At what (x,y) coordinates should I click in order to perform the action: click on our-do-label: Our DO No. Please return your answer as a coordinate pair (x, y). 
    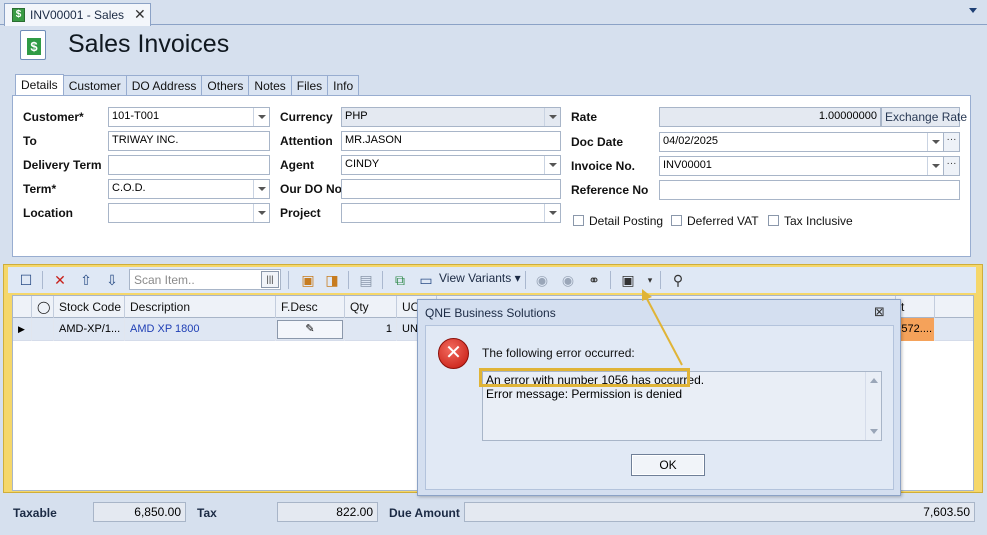
    Looking at the image, I should click on (311, 189).